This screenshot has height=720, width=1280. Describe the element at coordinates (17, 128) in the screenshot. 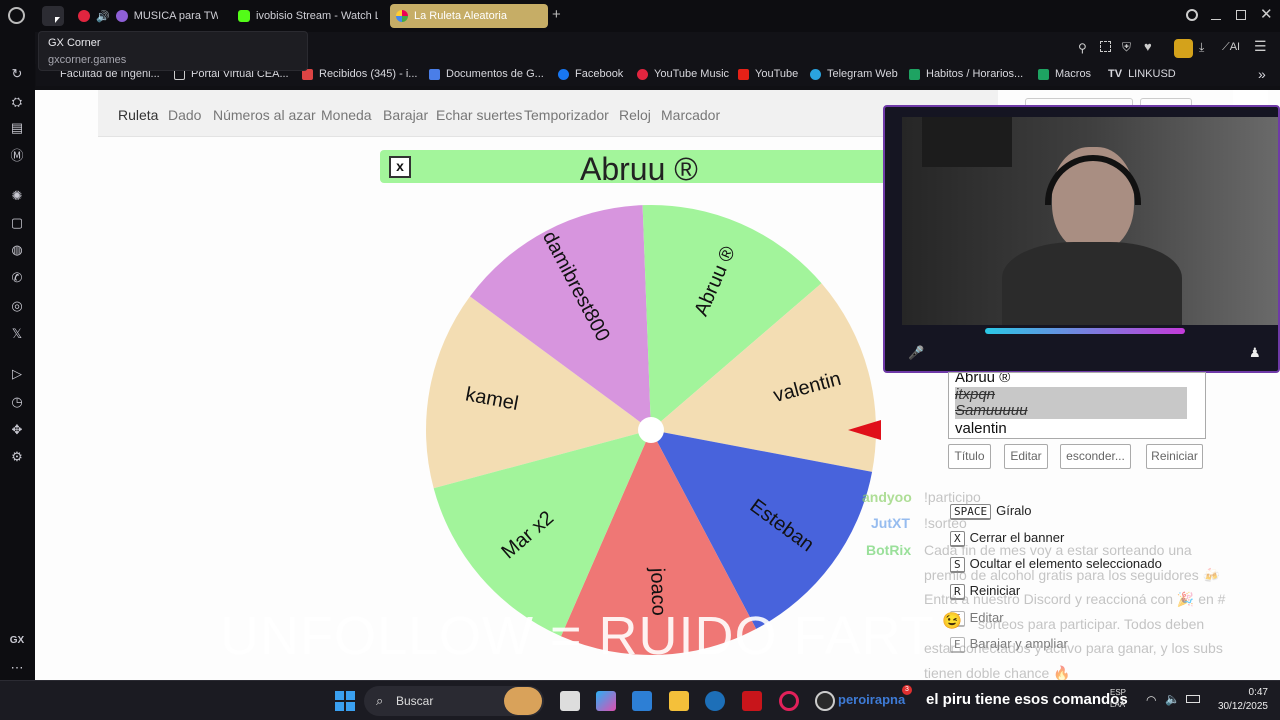

I see `news-icon: ▤` at that location.